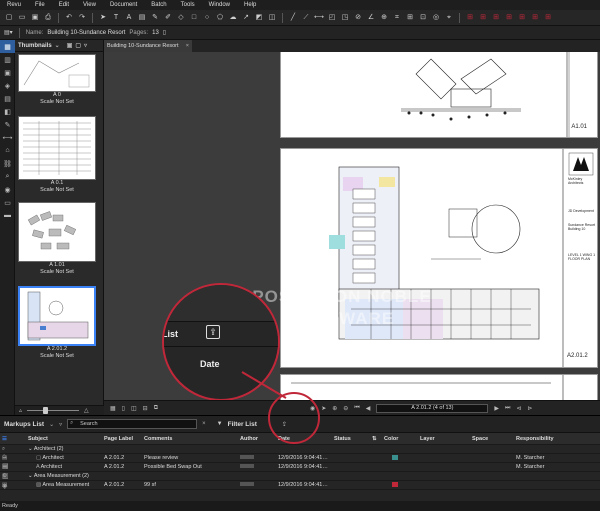  What do you see at coordinates (483, 18) in the screenshot?
I see `snap-tool-icon: ⊞` at bounding box center [483, 18].